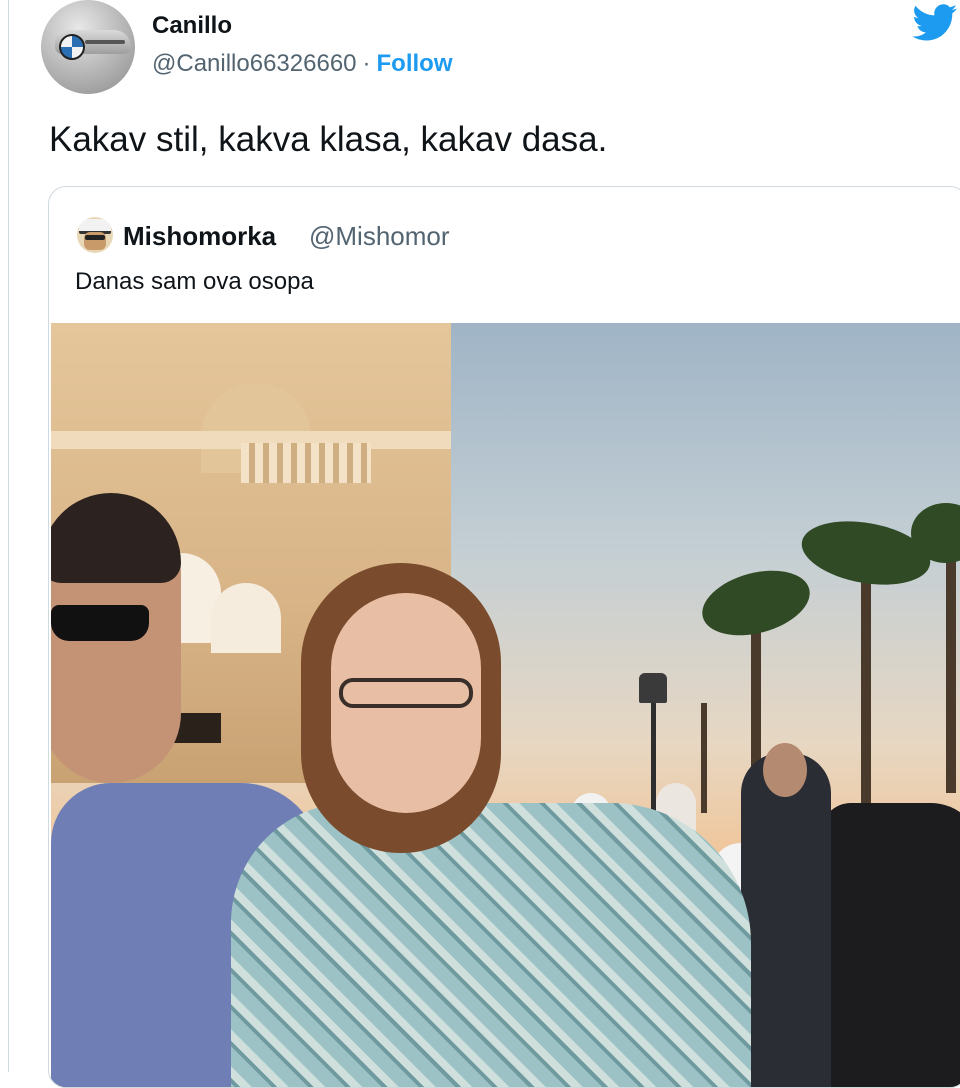 The width and height of the screenshot is (960, 1088). Describe the element at coordinates (491, 945) in the screenshot. I see `man-patterned-shirt` at that location.